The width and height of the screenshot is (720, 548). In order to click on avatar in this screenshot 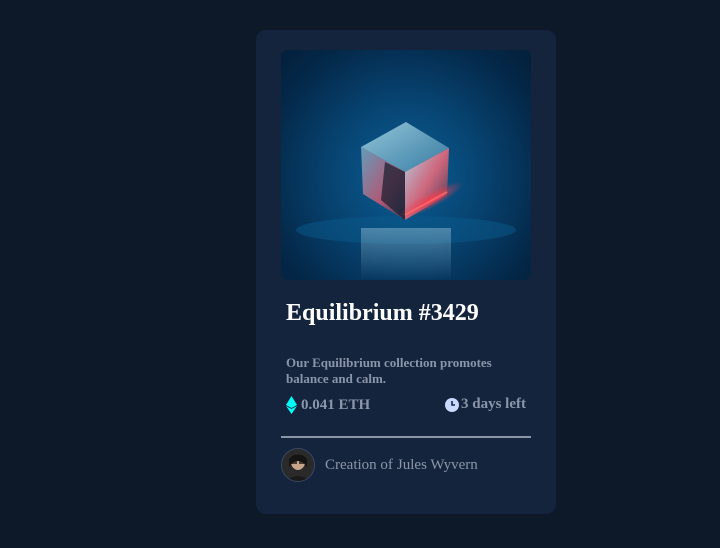, I will do `click(298, 465)`.